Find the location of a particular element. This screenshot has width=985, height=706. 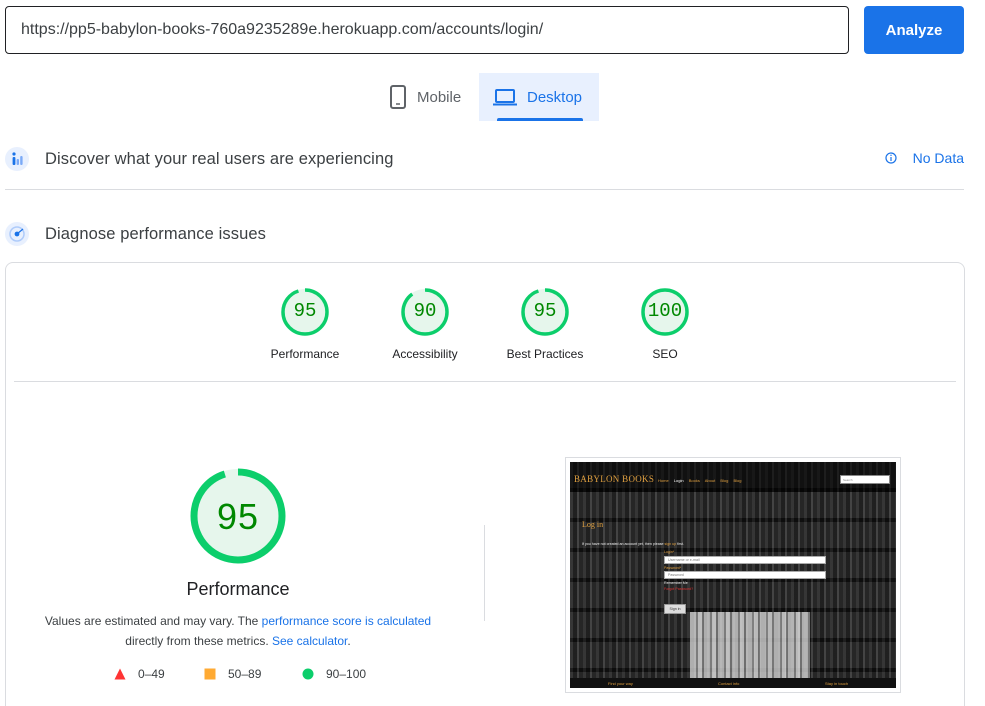

users-chart-icon is located at coordinates (17, 159).